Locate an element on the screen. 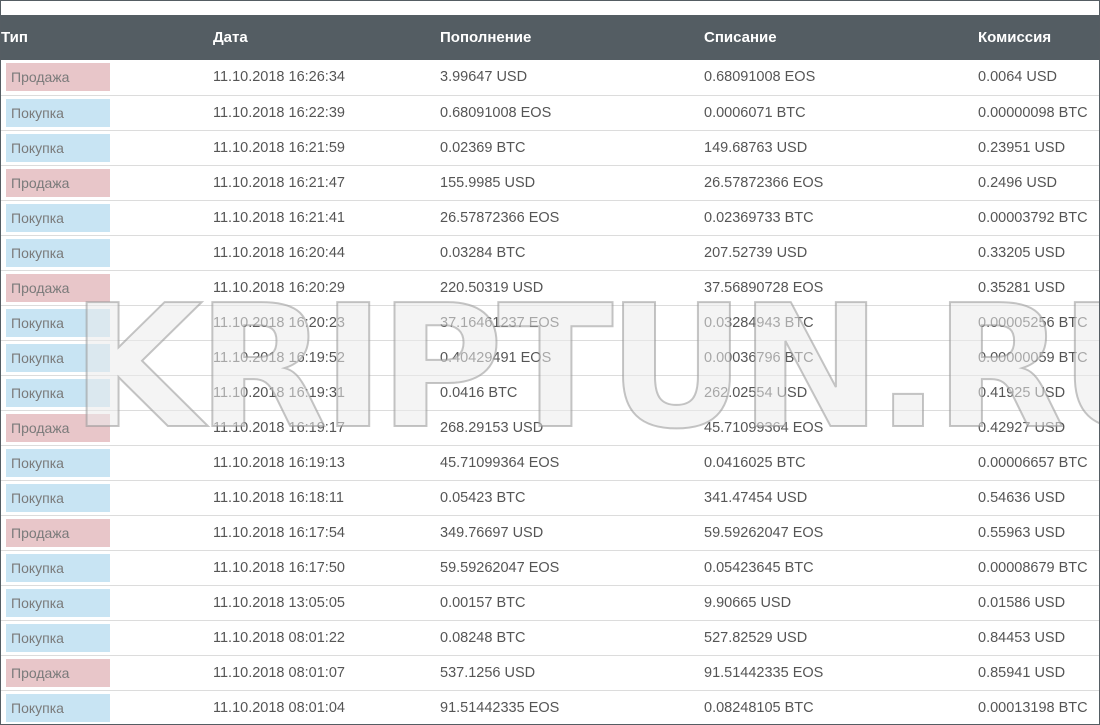 Image resolution: width=1100 pixels, height=725 pixels. cell-withdrawal: 26.57872366 EOS is located at coordinates (764, 182).